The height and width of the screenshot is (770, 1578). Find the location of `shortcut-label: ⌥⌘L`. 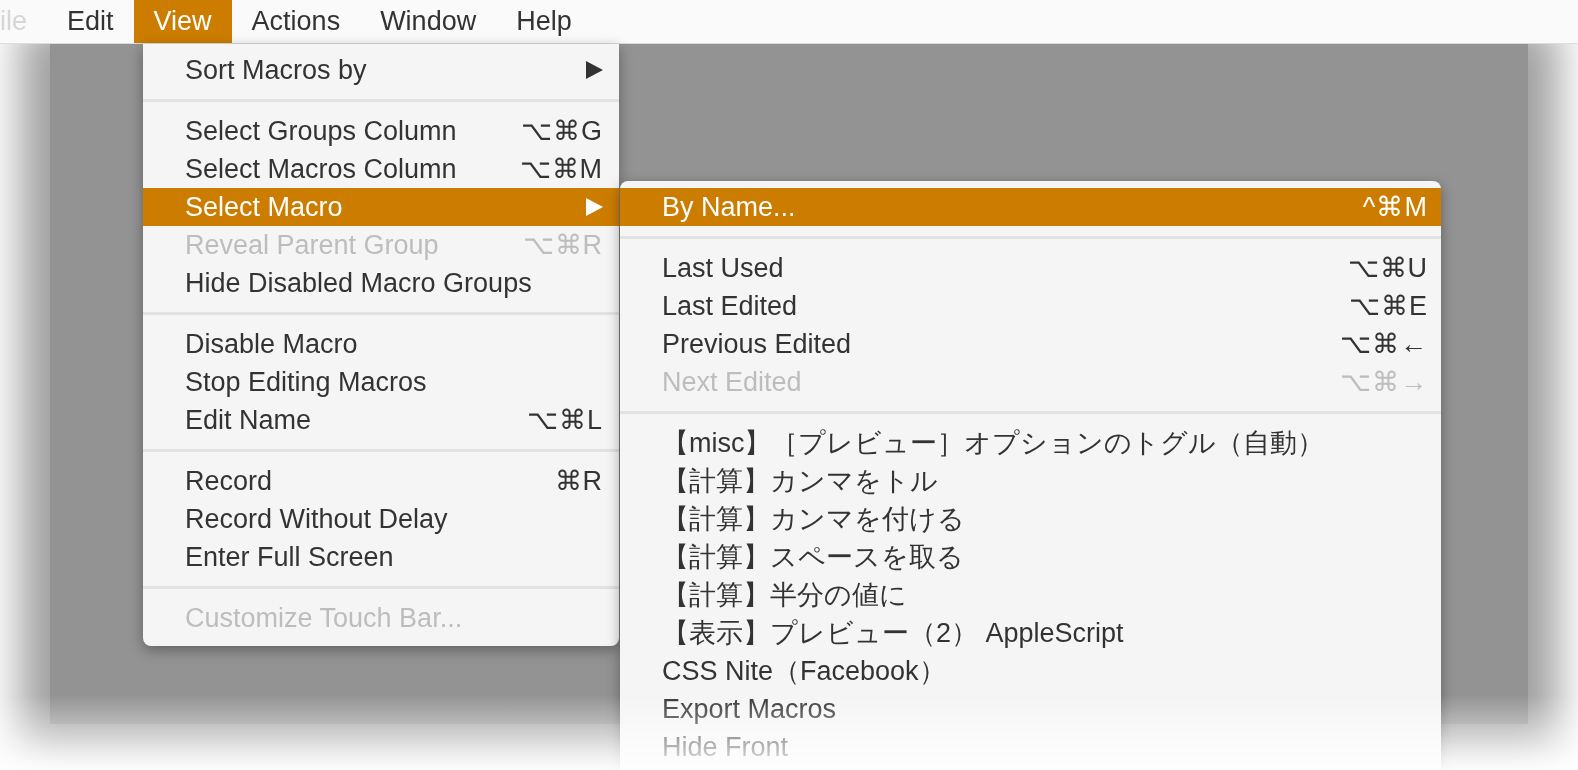

shortcut-label: ⌥⌘L is located at coordinates (564, 420).